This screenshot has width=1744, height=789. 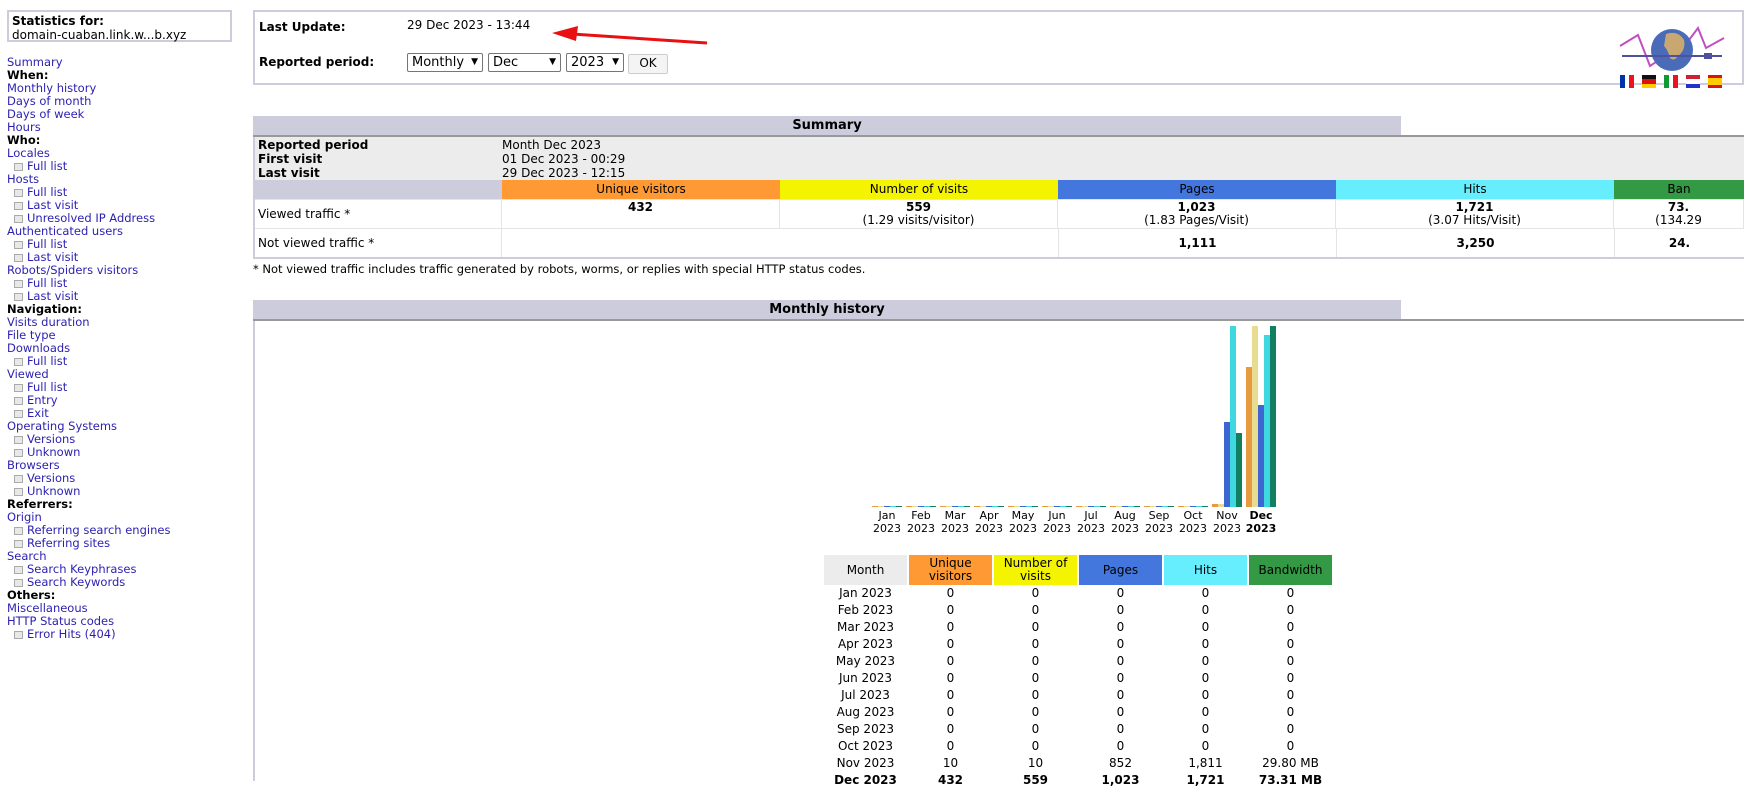 I want to click on bar-visits-may, so click(x=1017, y=506).